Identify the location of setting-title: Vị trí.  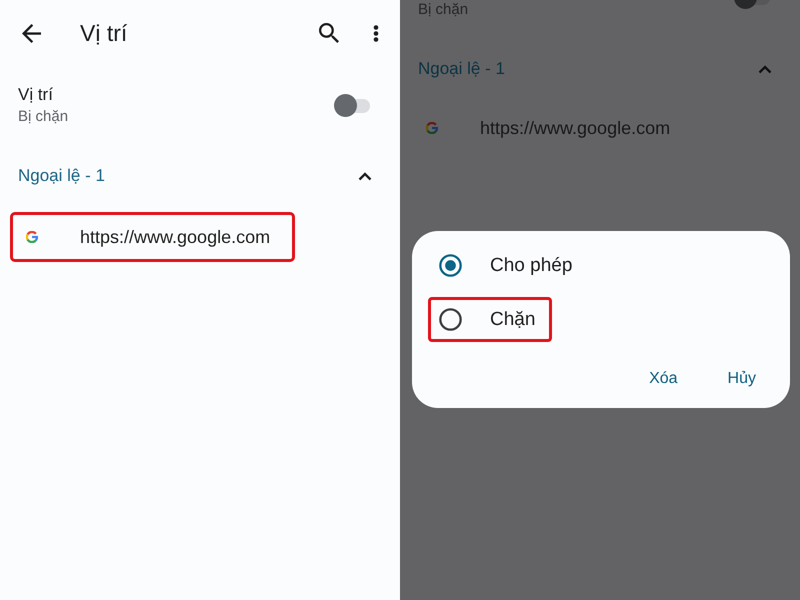
(36, 95).